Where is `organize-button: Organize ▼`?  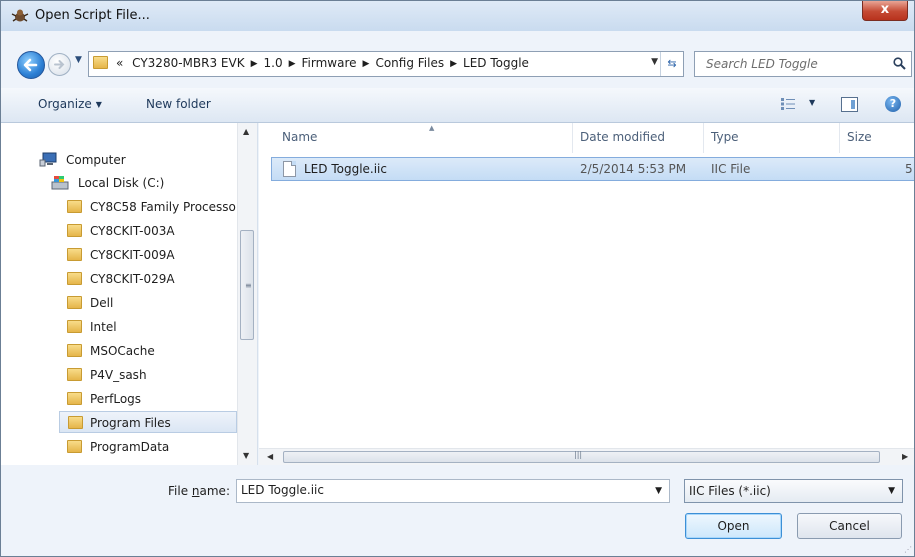
organize-button: Organize ▼ is located at coordinates (70, 104).